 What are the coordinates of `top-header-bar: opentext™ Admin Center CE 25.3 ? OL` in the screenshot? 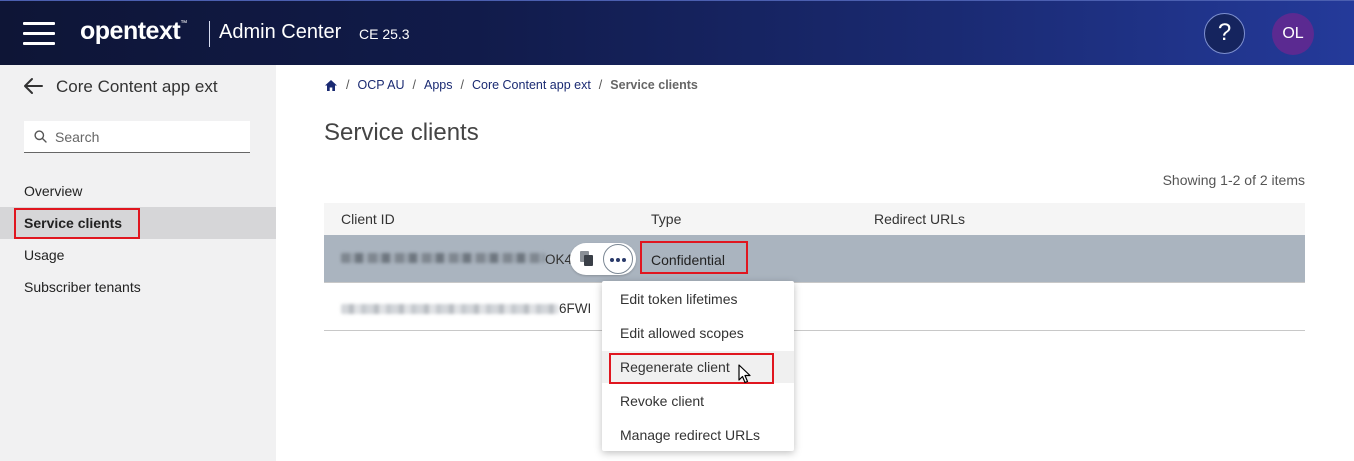 It's located at (677, 32).